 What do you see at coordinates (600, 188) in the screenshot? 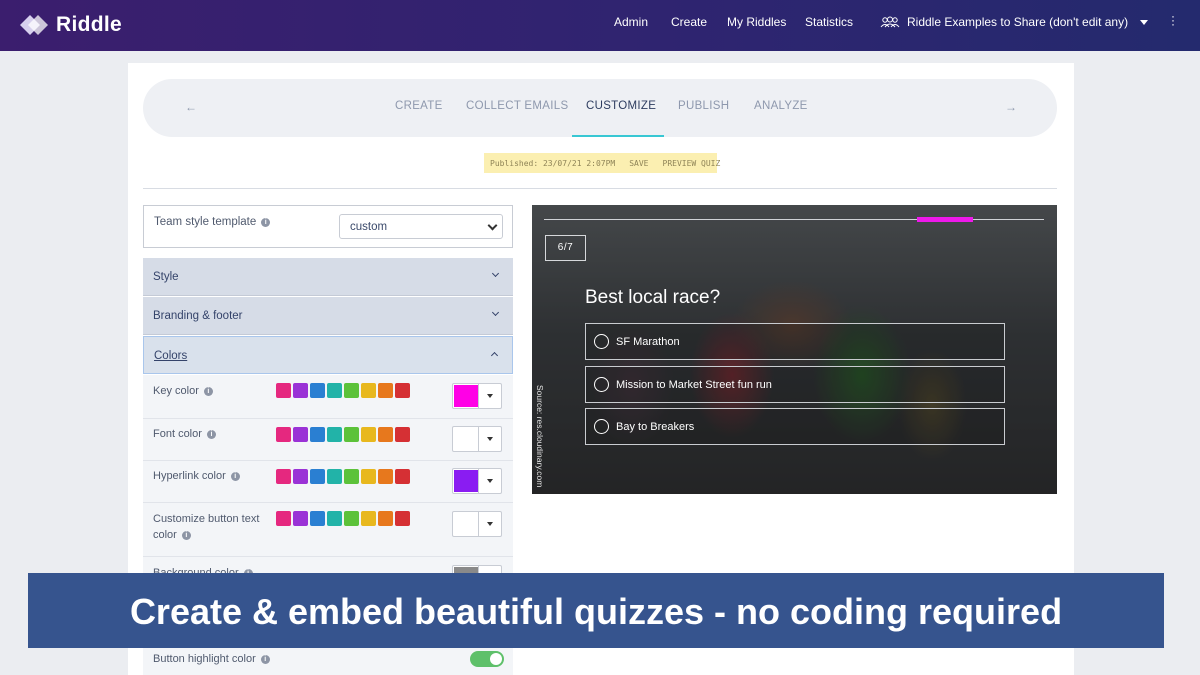
I see `divider` at bounding box center [600, 188].